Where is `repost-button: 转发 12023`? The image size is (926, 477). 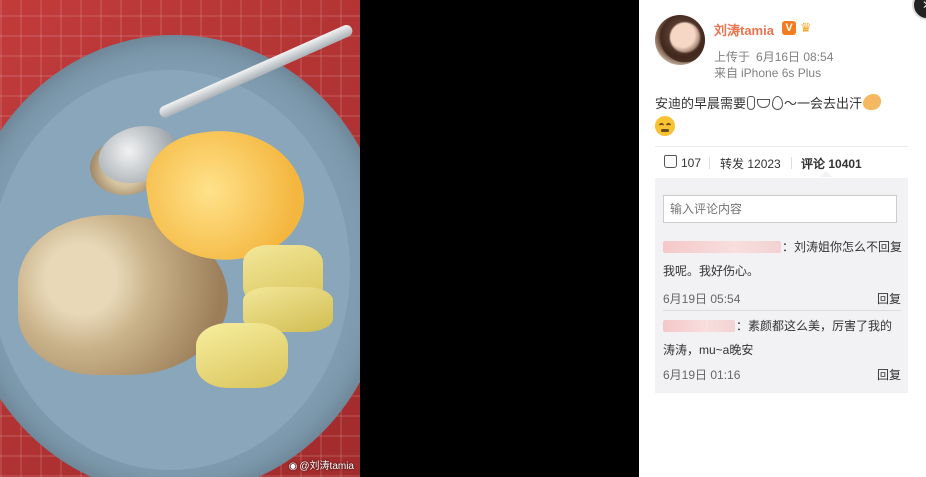
repost-button: 转发 12023 is located at coordinates (750, 163).